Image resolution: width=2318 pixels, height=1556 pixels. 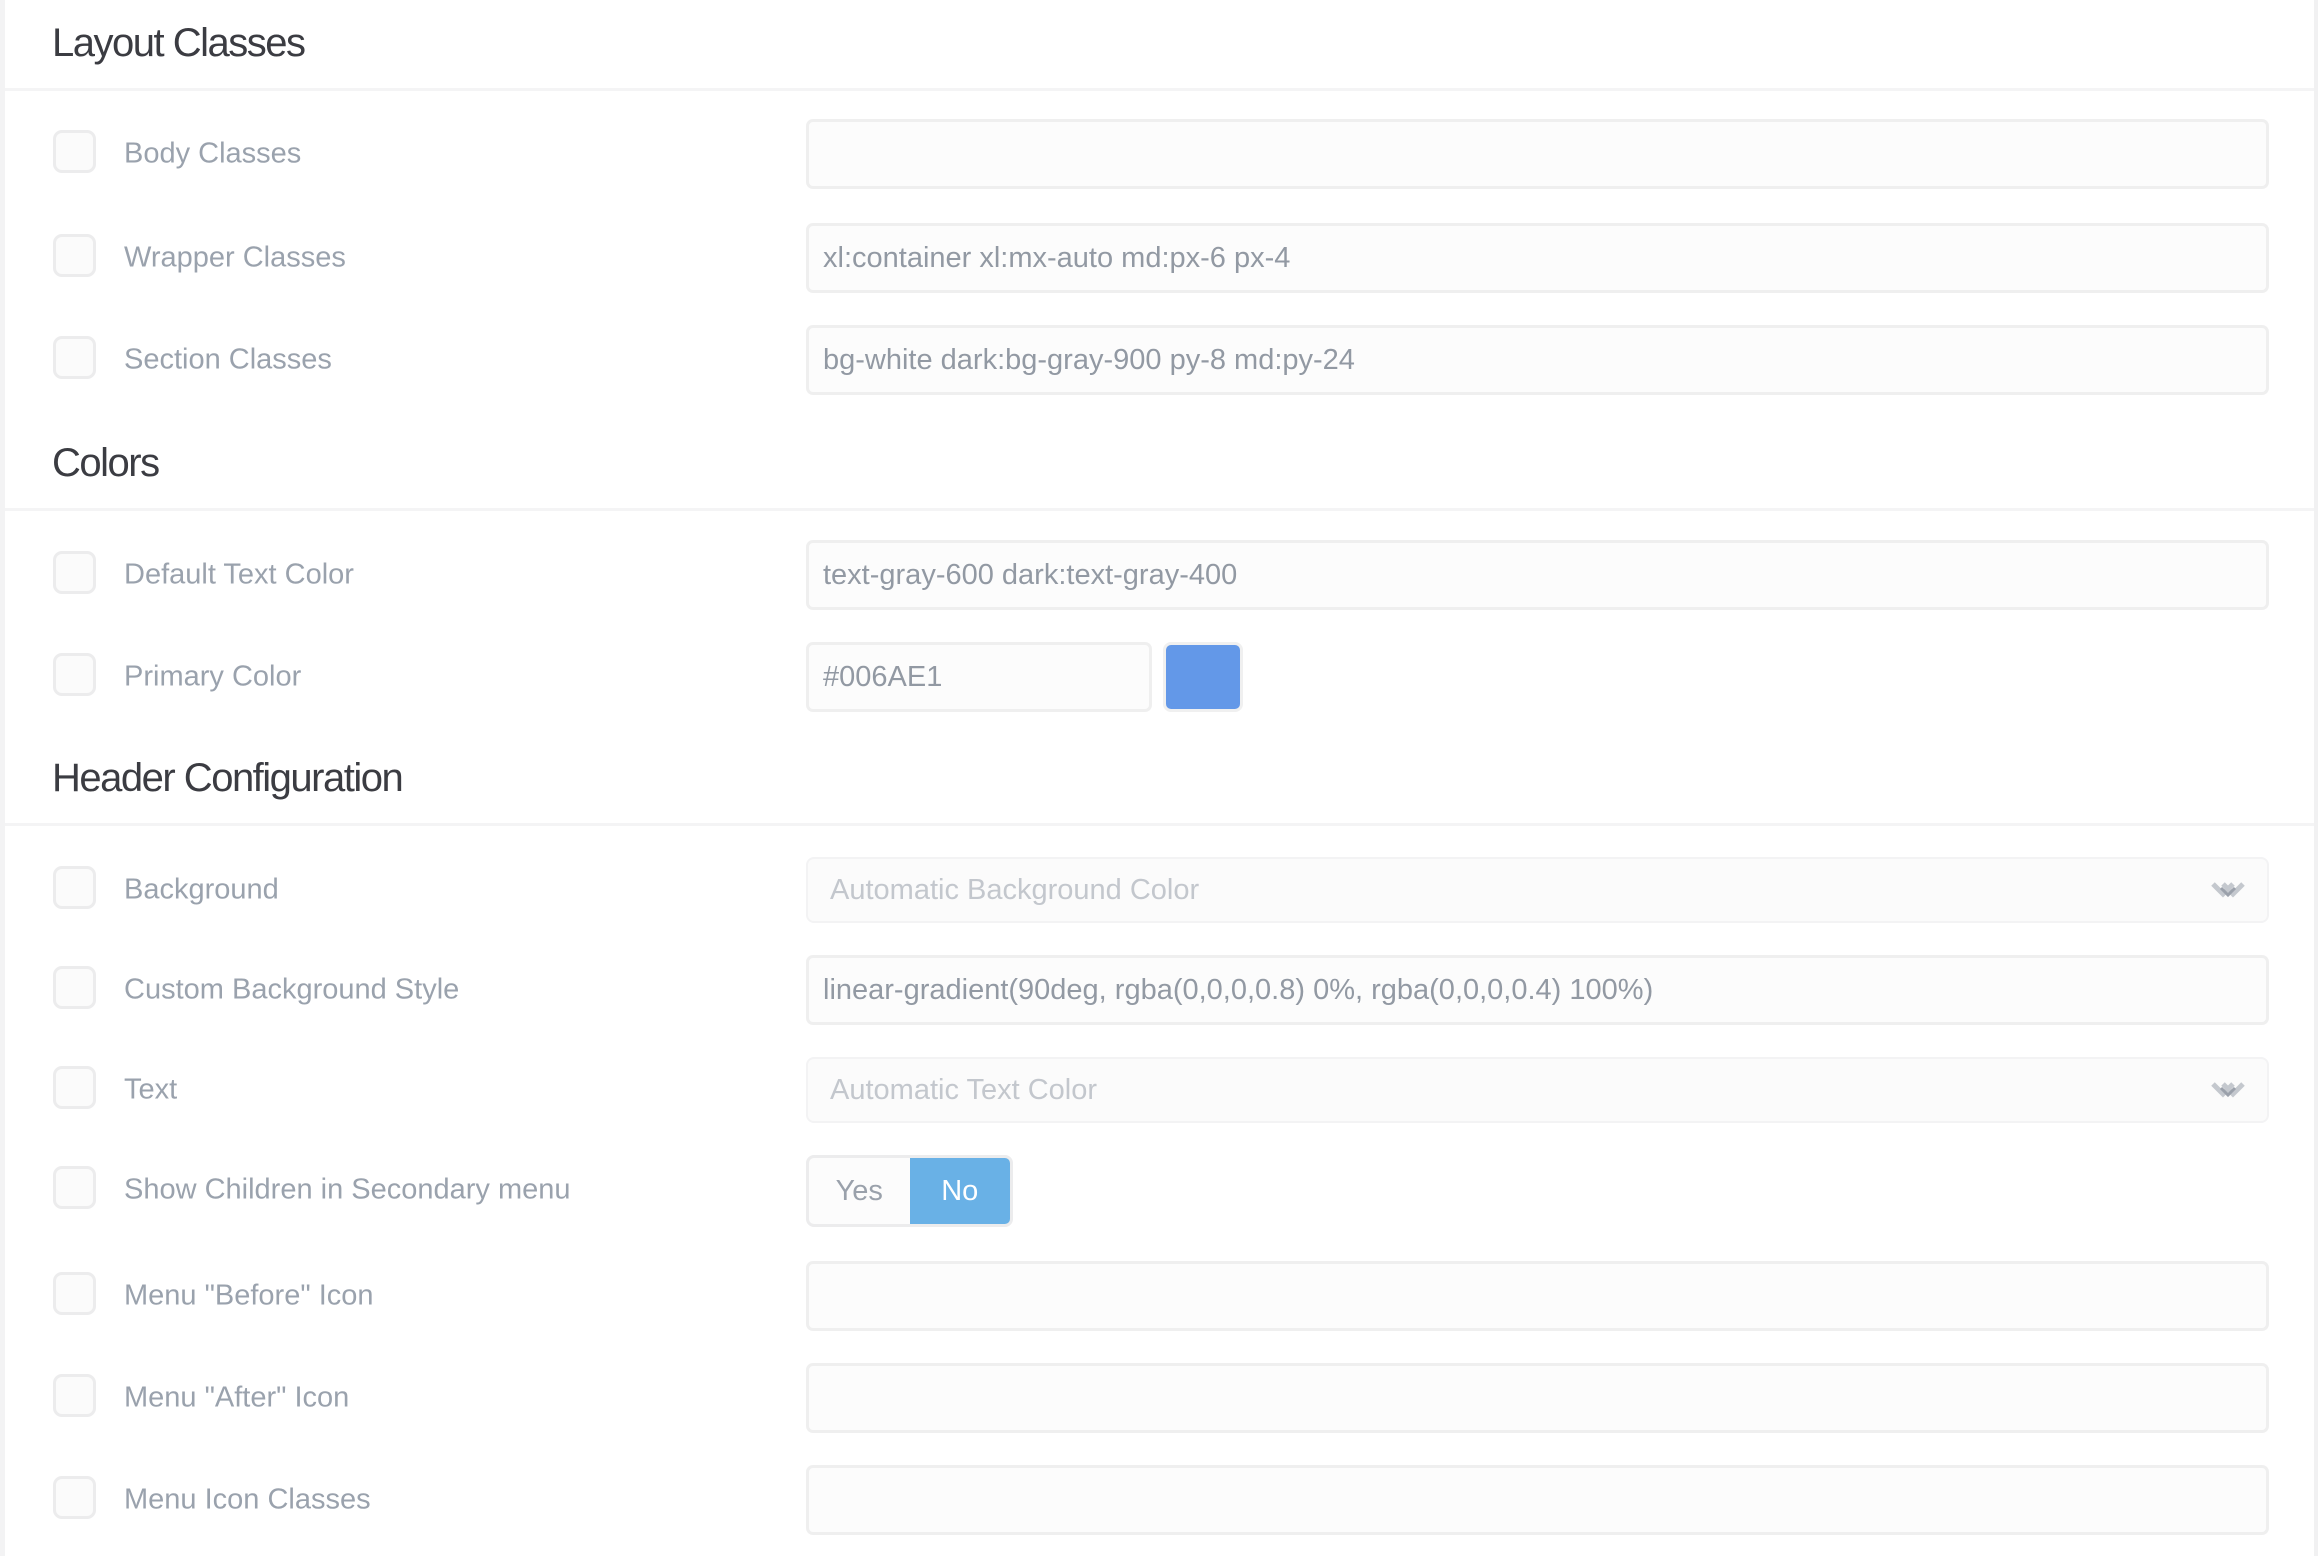 I want to click on default-text-color-input: text-gray-600 dark:text-gray-400, so click(x=1537, y=575).